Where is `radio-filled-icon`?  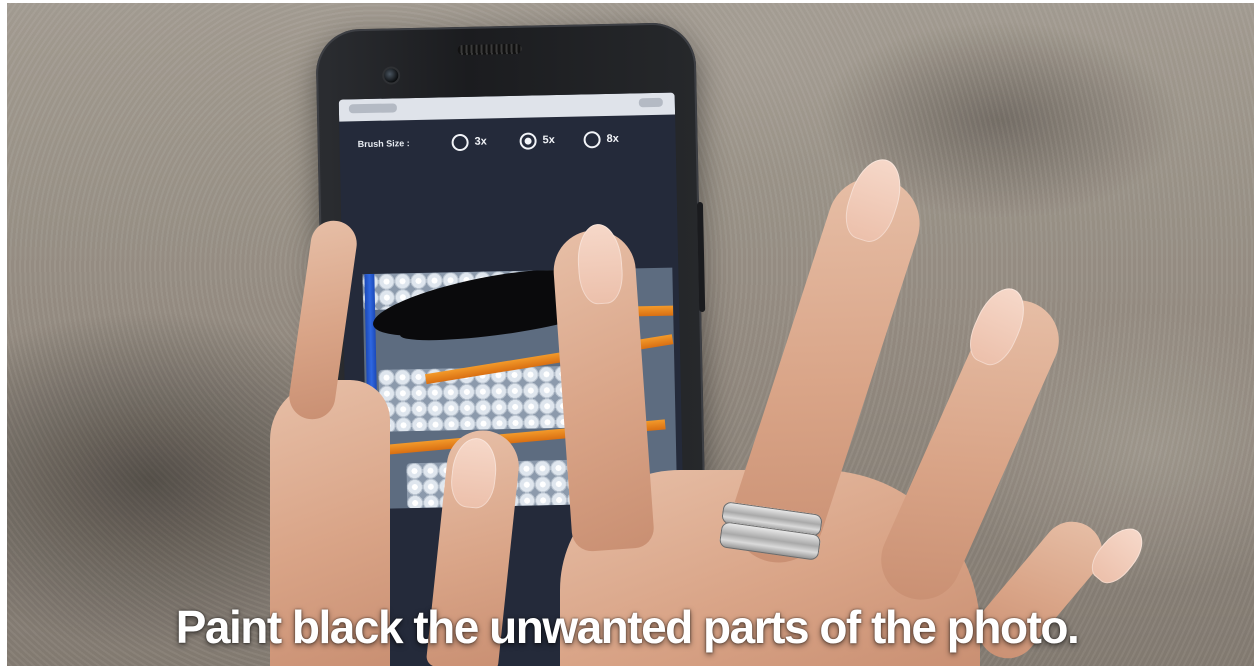
radio-filled-icon is located at coordinates (528, 140).